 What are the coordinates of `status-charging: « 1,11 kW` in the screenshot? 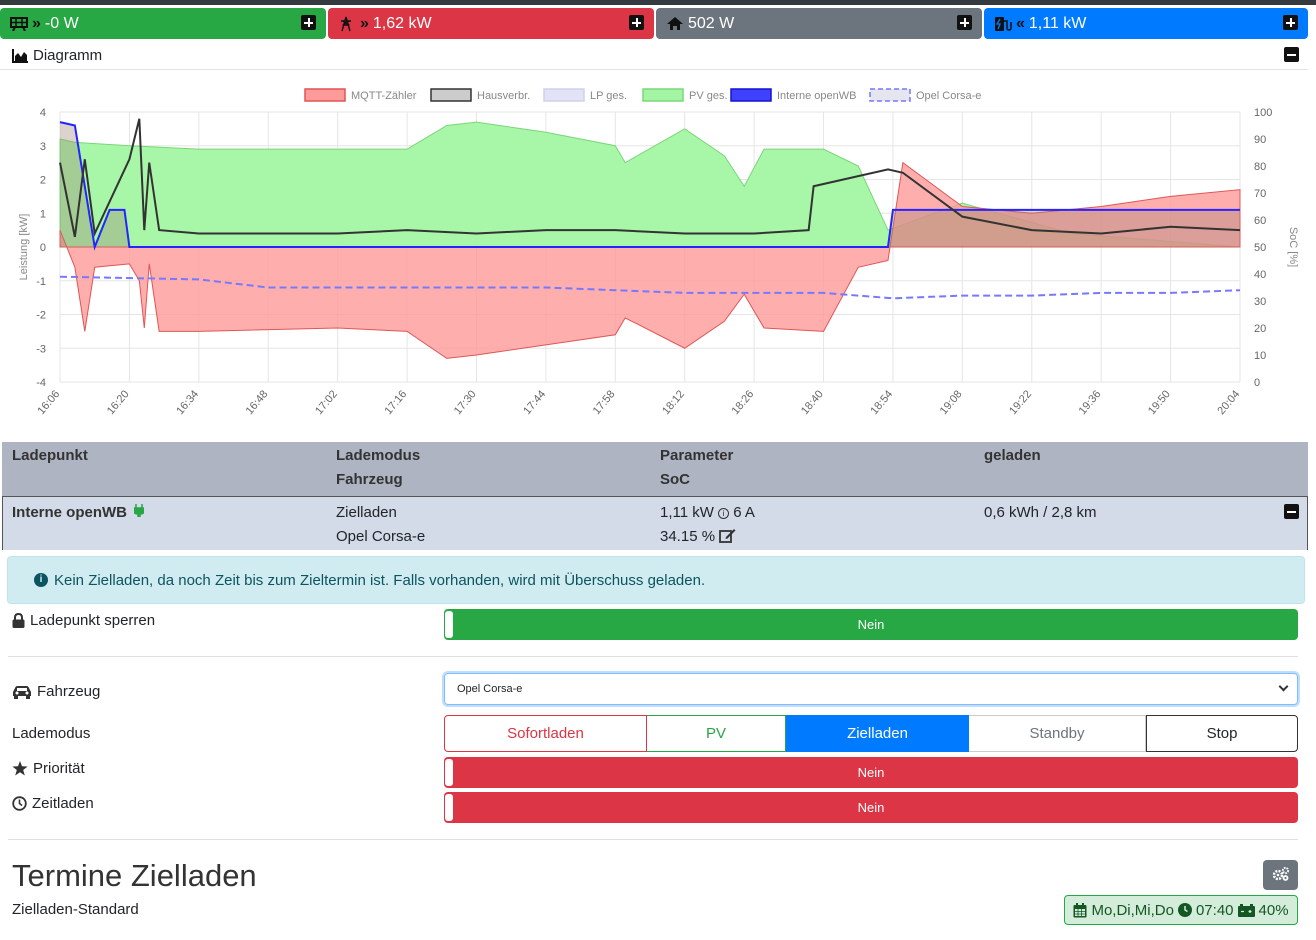 It's located at (1146, 23).